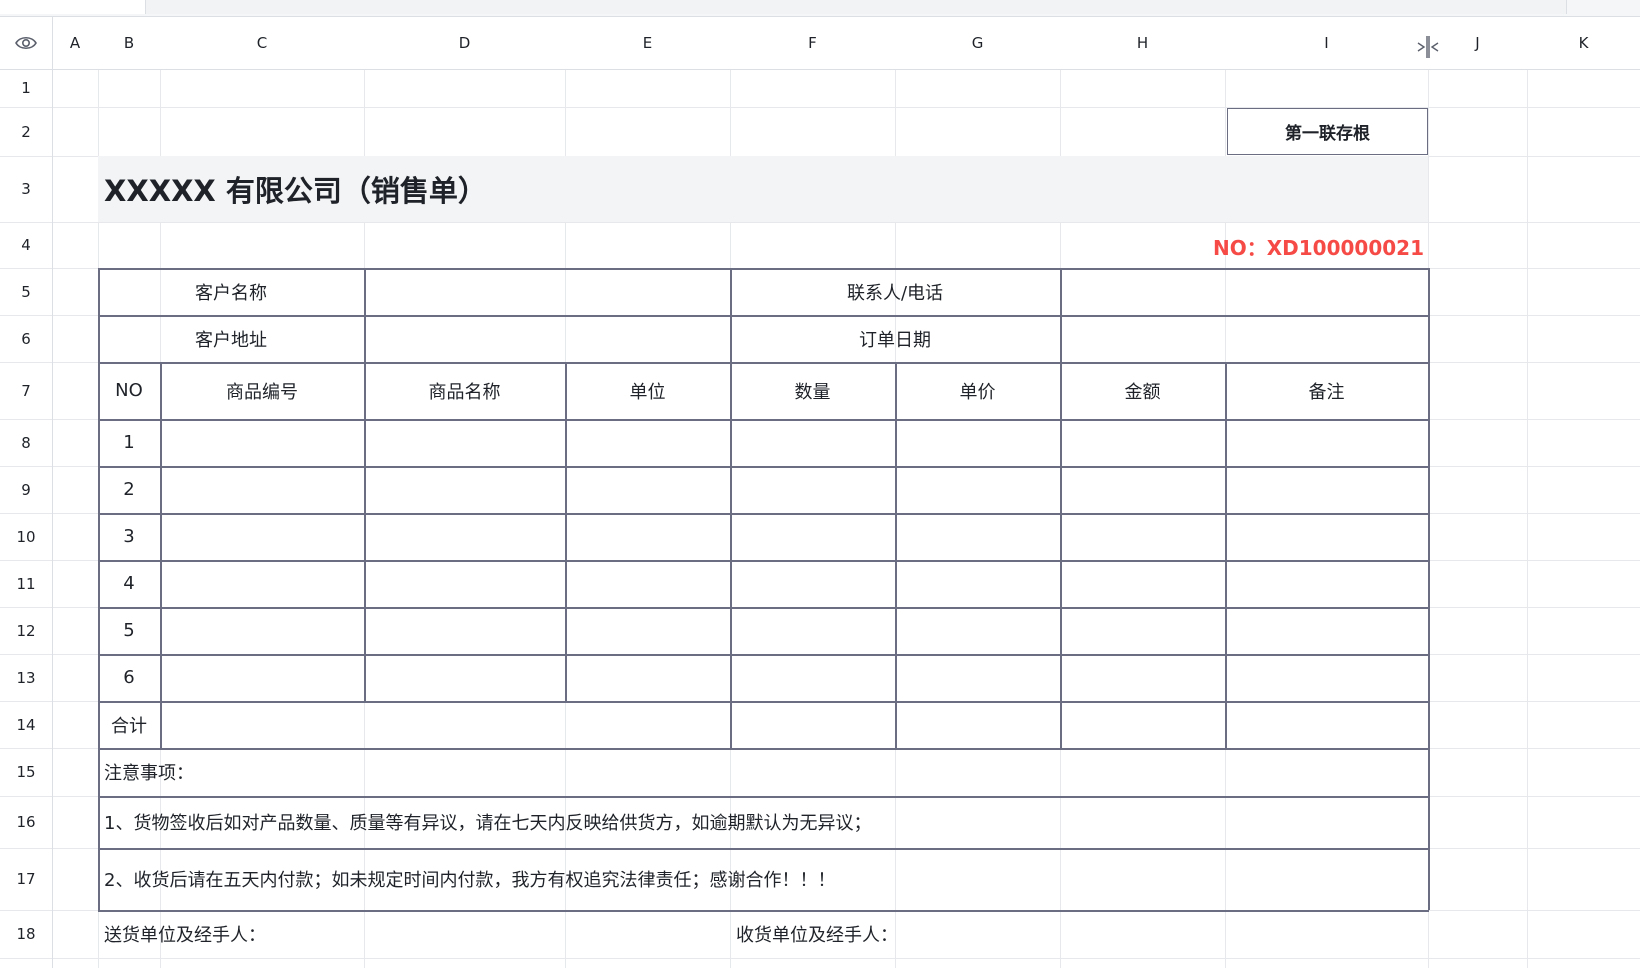 This screenshot has width=1640, height=968. I want to click on row-header-14: 14, so click(26, 724).